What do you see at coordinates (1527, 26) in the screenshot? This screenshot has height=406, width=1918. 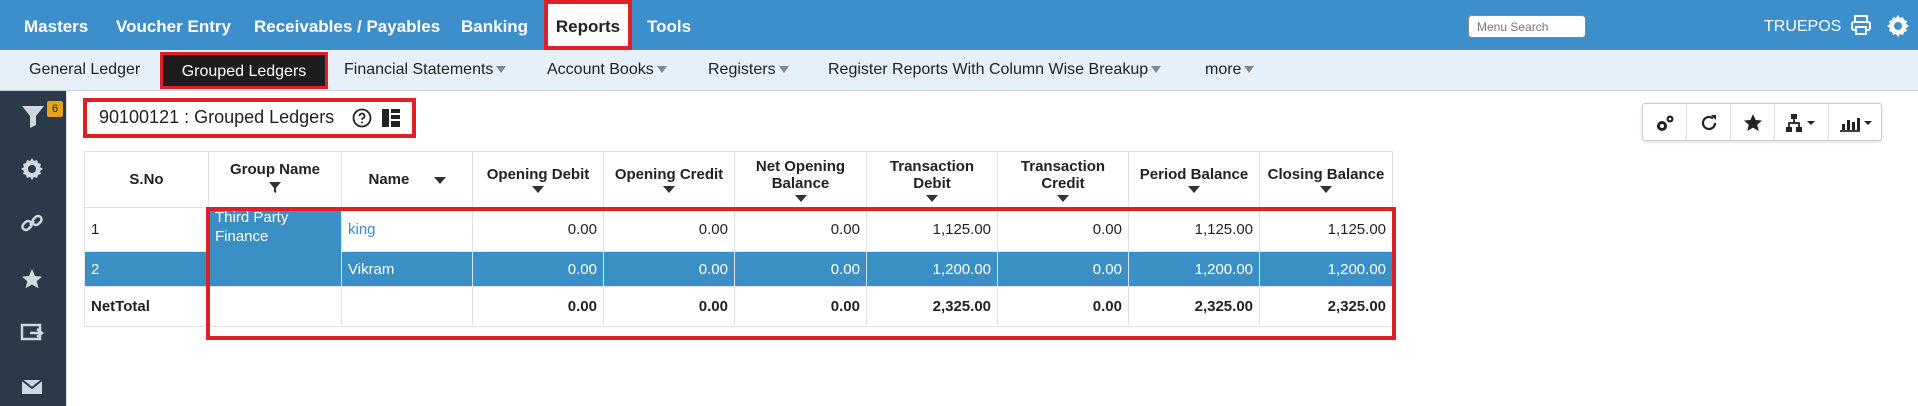 I see `menu-search-input` at bounding box center [1527, 26].